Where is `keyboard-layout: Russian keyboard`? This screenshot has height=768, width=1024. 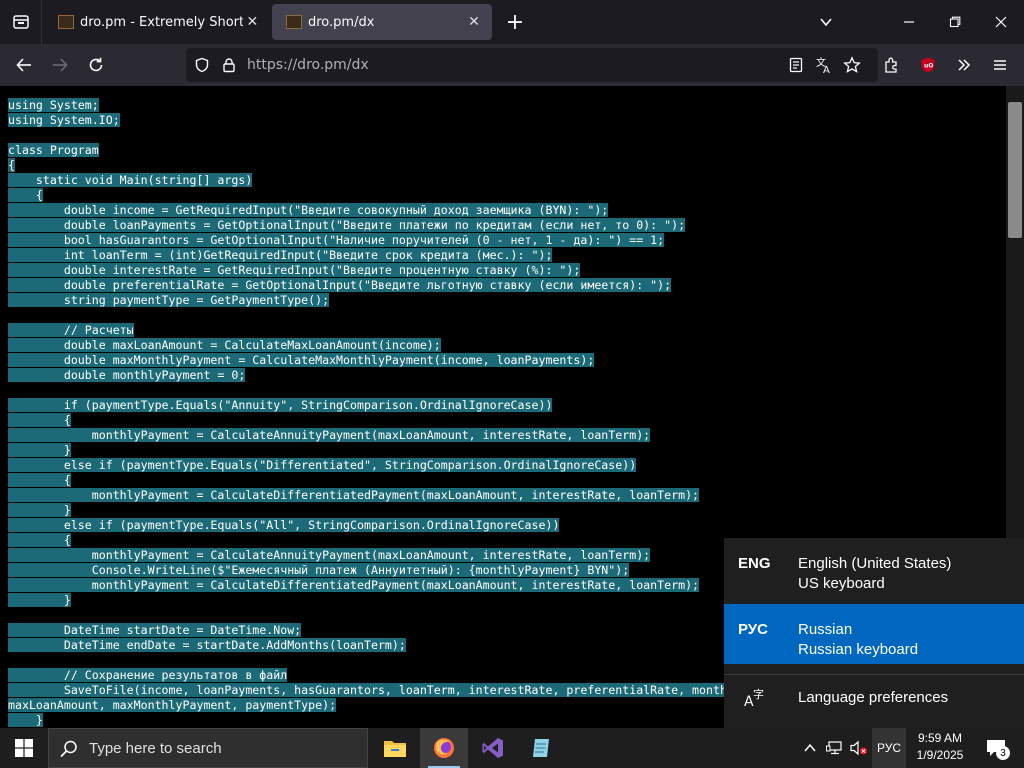 keyboard-layout: Russian keyboard is located at coordinates (858, 649).